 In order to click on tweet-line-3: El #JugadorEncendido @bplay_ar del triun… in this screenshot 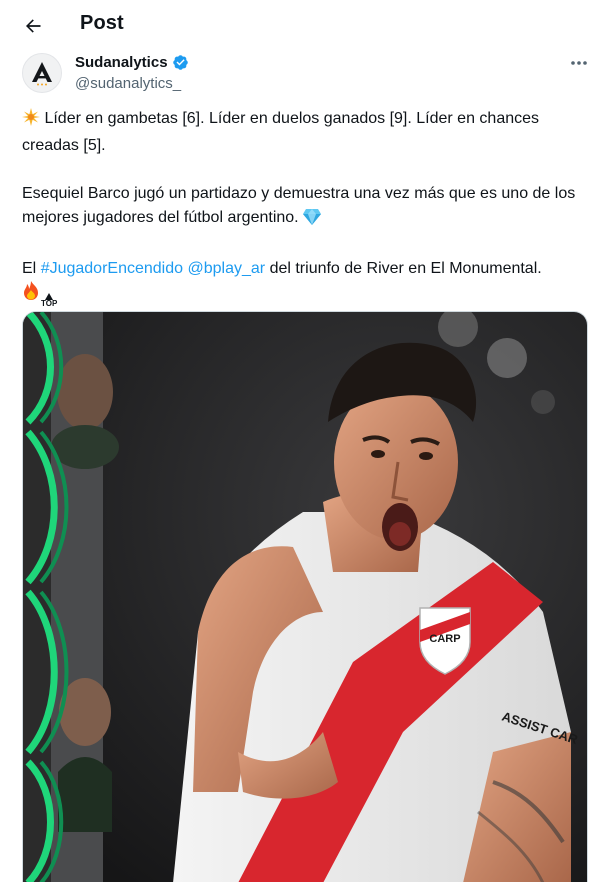, I will do `click(305, 269)`.